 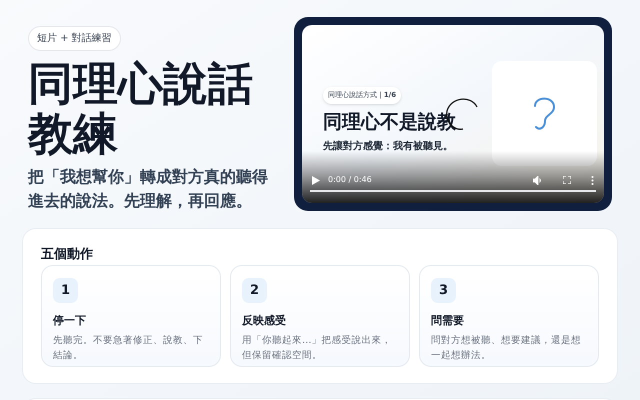 I want to click on page-title: 教練, so click(x=73, y=134).